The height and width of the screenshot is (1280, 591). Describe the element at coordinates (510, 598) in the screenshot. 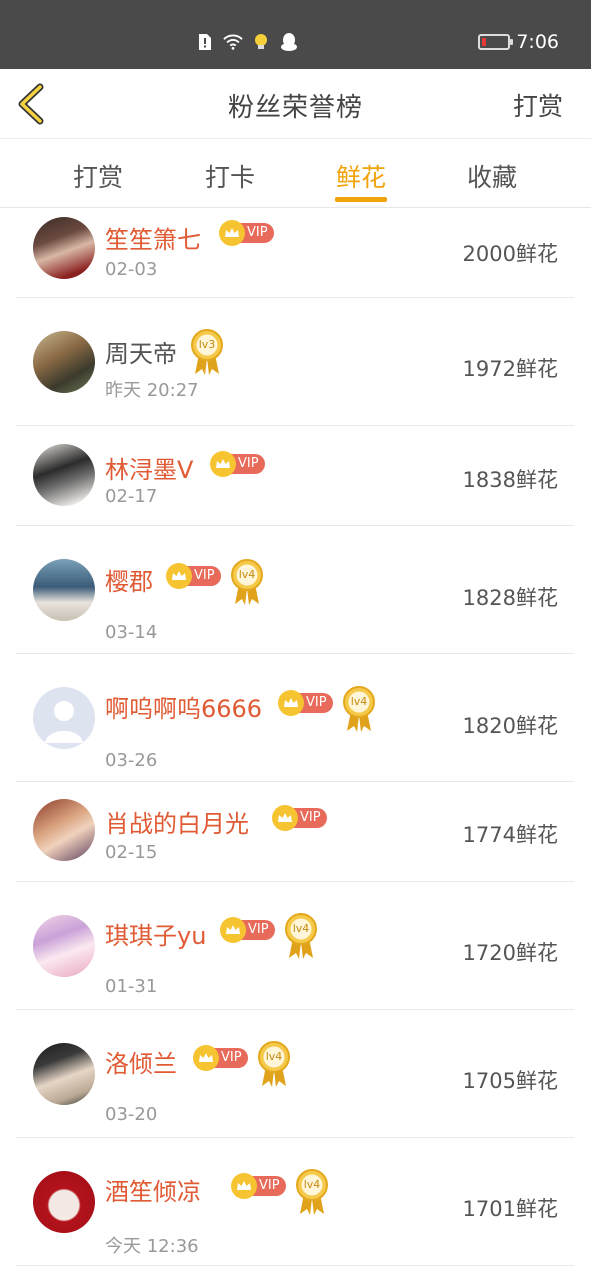

I see `flower-count: 1828鲜花` at that location.